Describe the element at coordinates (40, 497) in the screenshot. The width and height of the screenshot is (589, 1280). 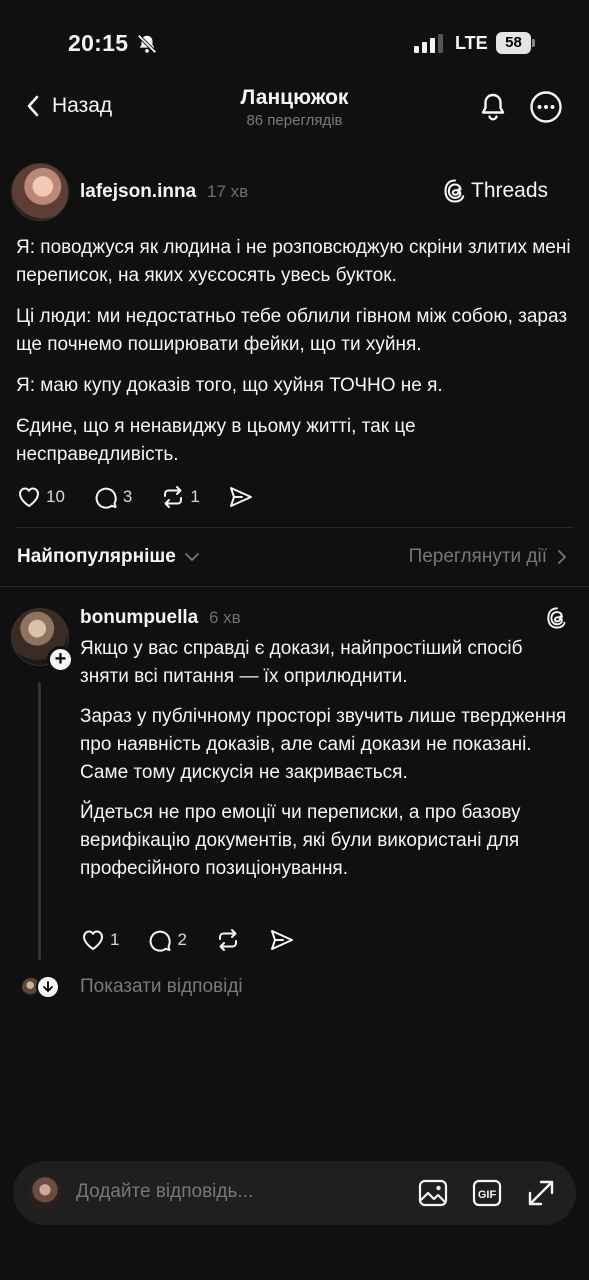
I see `like-button: 10` at that location.